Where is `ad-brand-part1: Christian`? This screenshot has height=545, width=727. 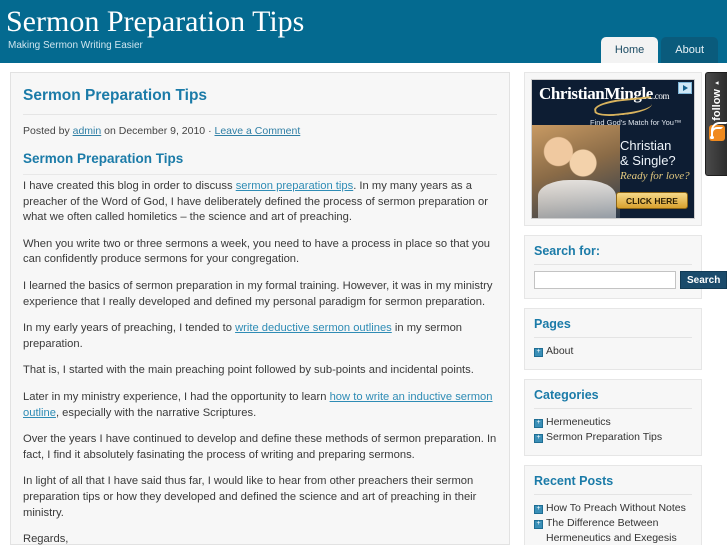 ad-brand-part1: Christian is located at coordinates (572, 93).